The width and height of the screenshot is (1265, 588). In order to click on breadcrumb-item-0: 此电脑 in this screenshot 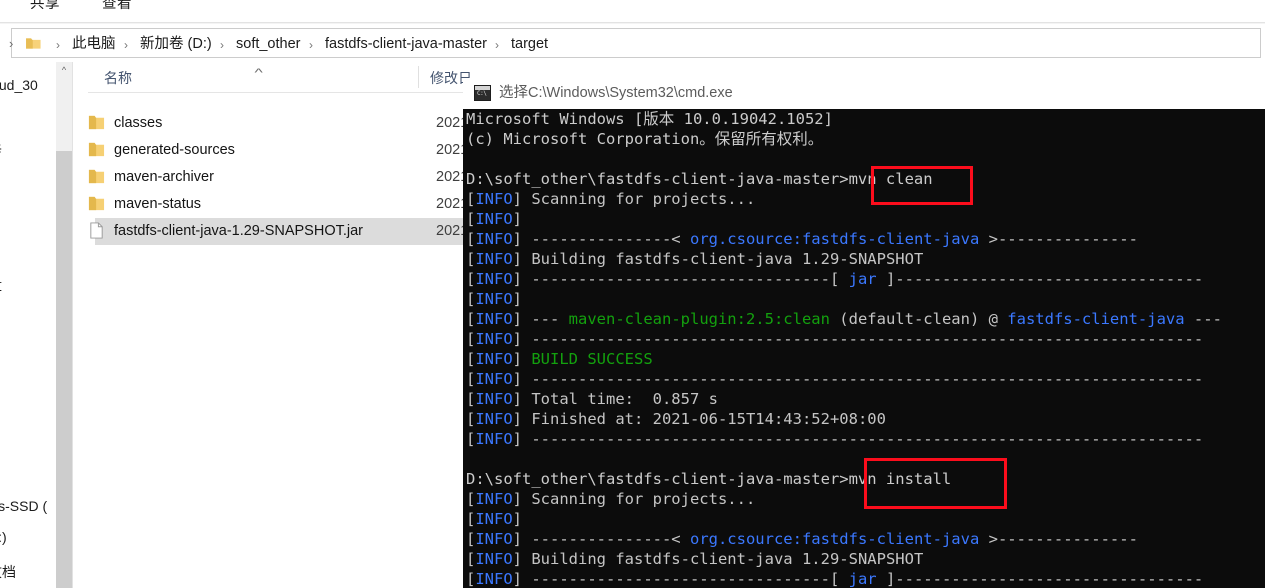, I will do `click(94, 44)`.